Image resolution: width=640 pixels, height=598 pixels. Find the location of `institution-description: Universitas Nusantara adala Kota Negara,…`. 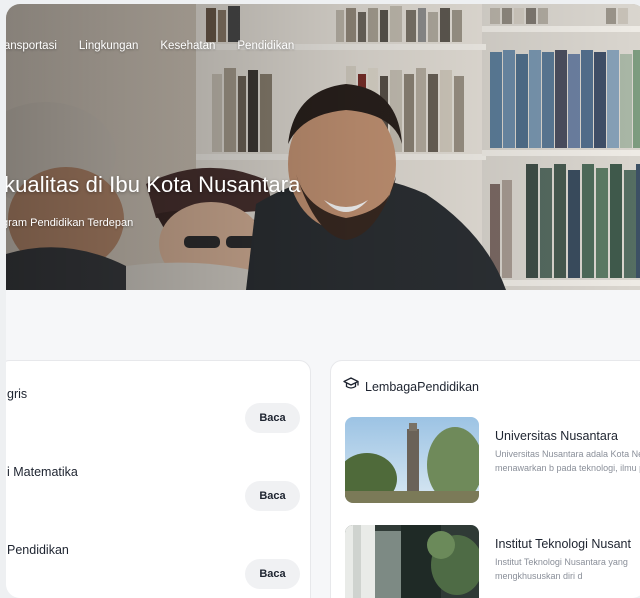

institution-description: Universitas Nusantara adala Kota Negara,… is located at coordinates (567, 461).